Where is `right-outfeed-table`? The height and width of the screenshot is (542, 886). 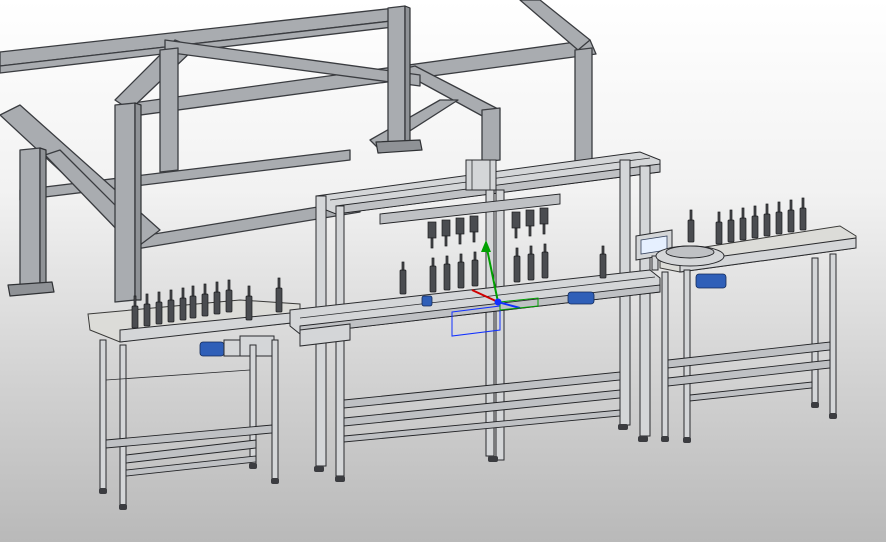
right-outfeed-table is located at coordinates (756, 320).